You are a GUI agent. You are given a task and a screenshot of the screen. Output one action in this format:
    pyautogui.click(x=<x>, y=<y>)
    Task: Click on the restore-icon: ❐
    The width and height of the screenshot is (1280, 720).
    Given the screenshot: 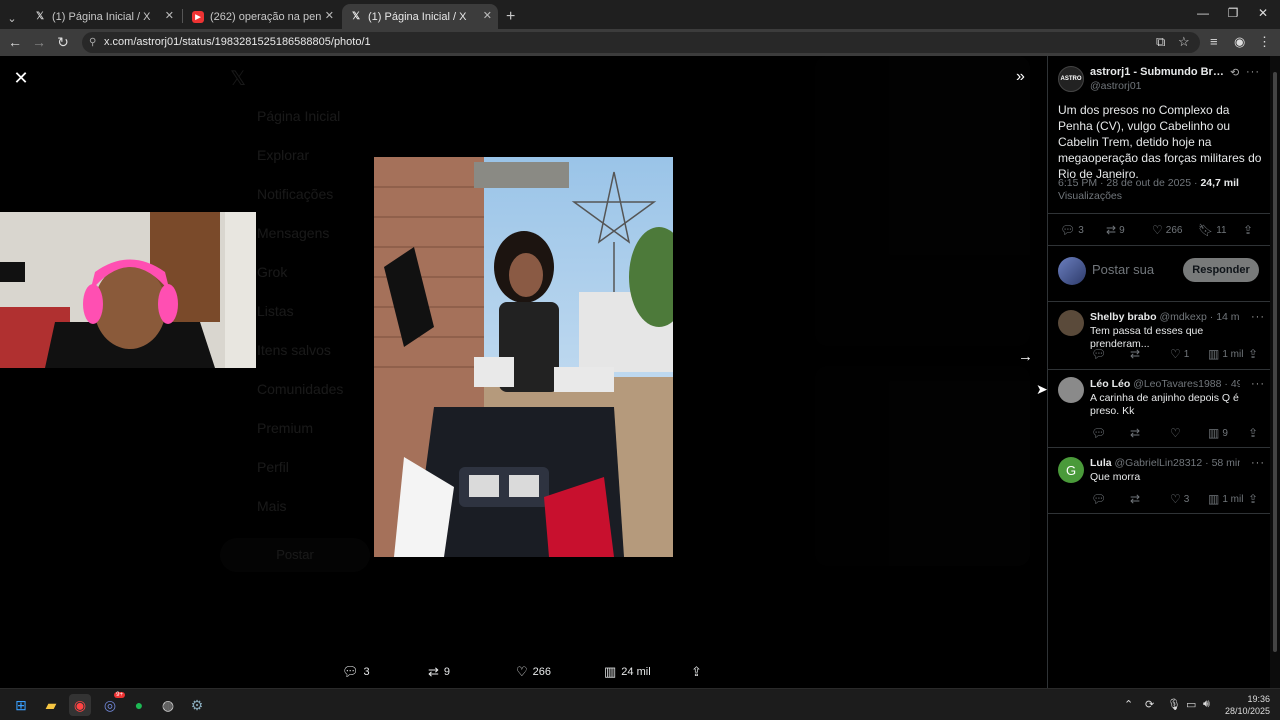 What is the action you would take?
    pyautogui.click(x=1233, y=13)
    